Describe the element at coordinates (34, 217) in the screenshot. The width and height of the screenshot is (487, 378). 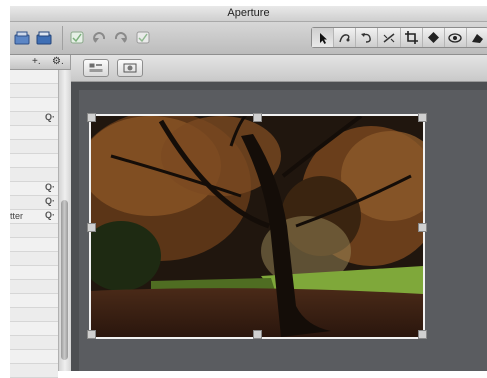
I see `list-item: tter Q·` at that location.